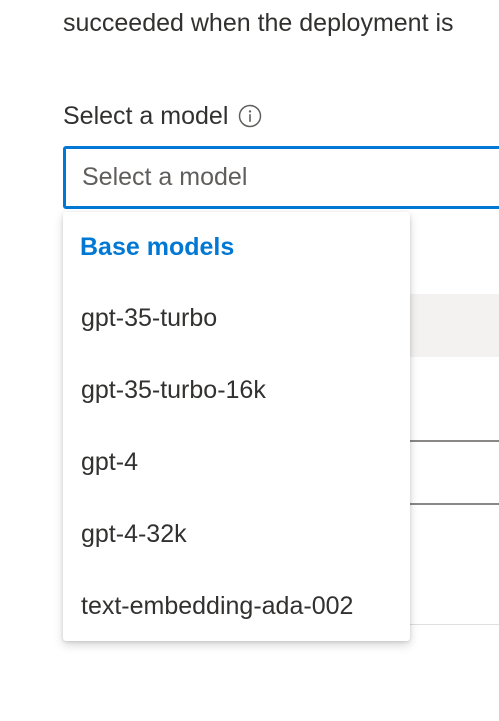 This screenshot has height=721, width=499. I want to click on intro-text: succeeded when the deployment is, so click(258, 23).